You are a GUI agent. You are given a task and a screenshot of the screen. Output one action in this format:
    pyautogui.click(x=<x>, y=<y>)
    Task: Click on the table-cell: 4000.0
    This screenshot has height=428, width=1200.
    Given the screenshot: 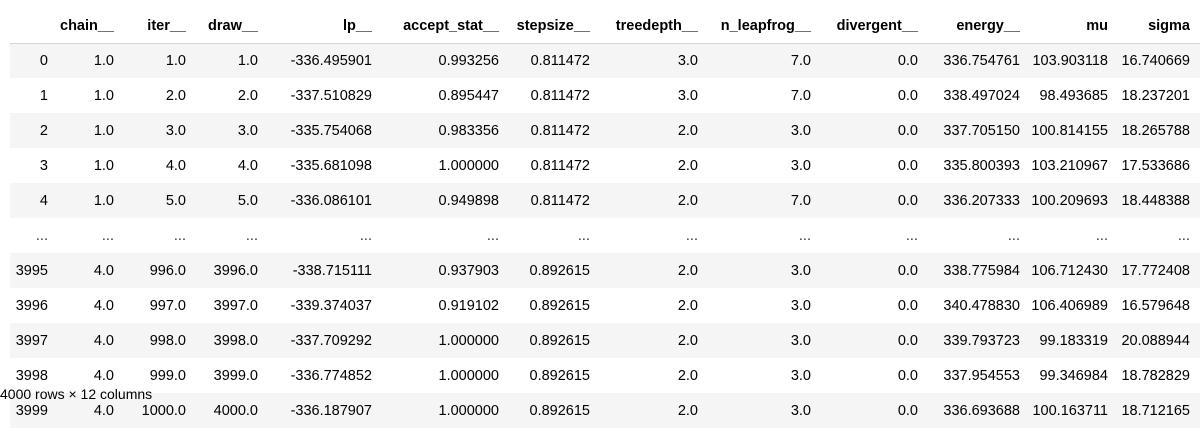 What is the action you would take?
    pyautogui.click(x=235, y=410)
    